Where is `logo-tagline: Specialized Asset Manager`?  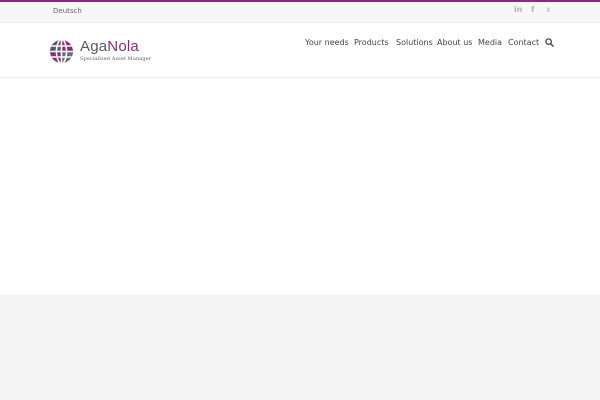 logo-tagline: Specialized Asset Manager is located at coordinates (116, 59).